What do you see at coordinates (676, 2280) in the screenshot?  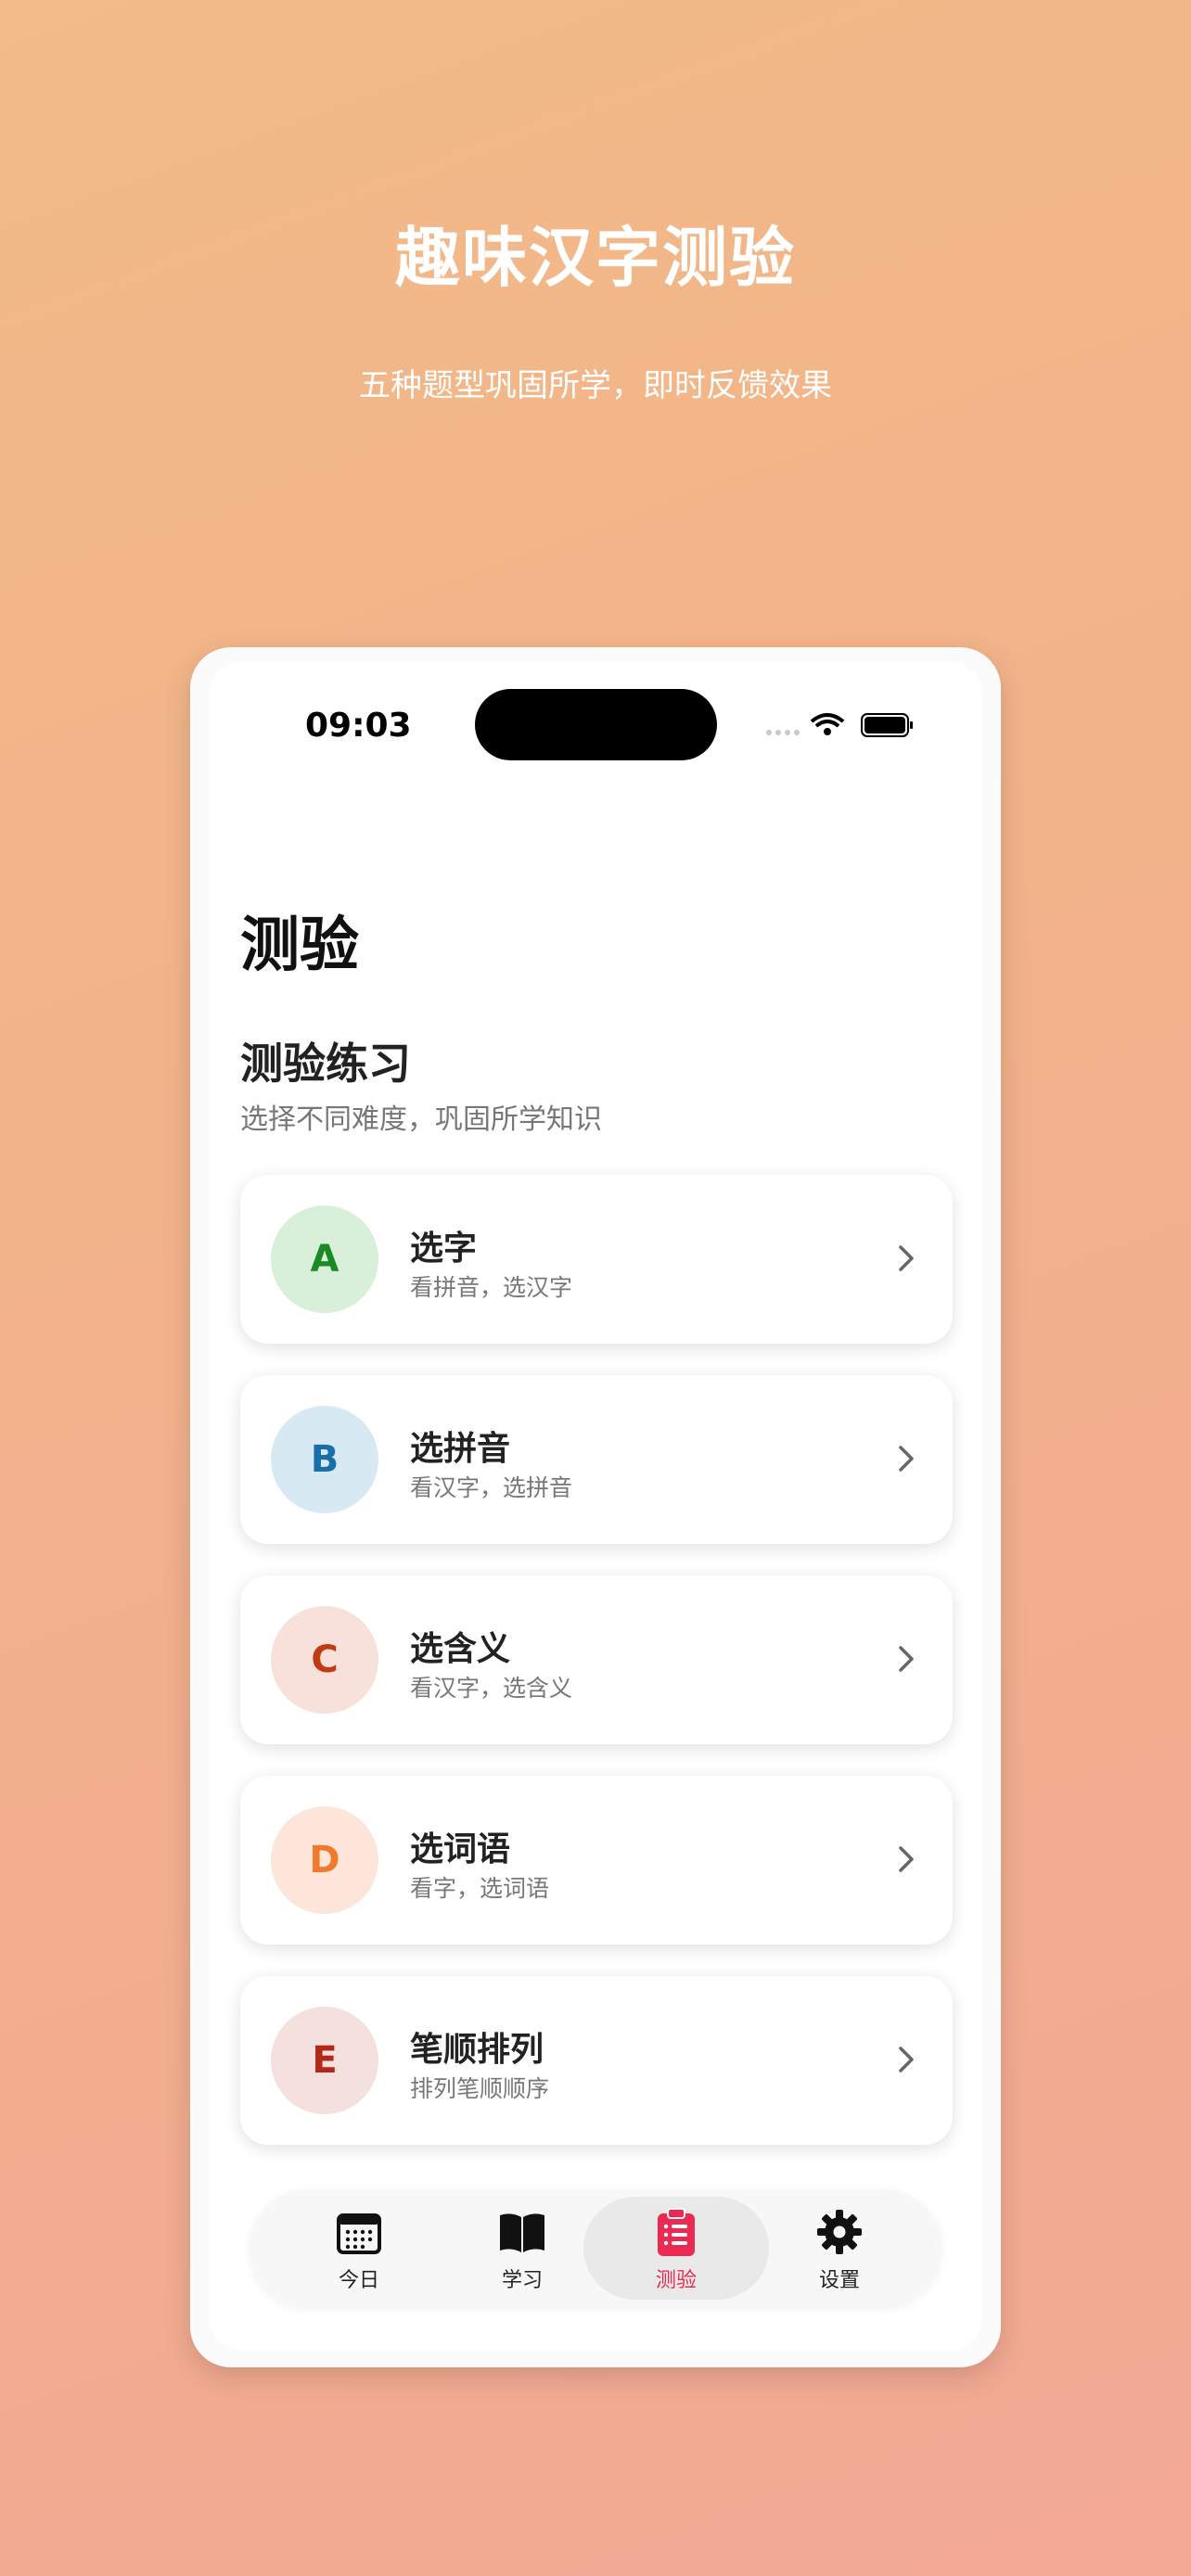 I see `tab-label: 测验` at bounding box center [676, 2280].